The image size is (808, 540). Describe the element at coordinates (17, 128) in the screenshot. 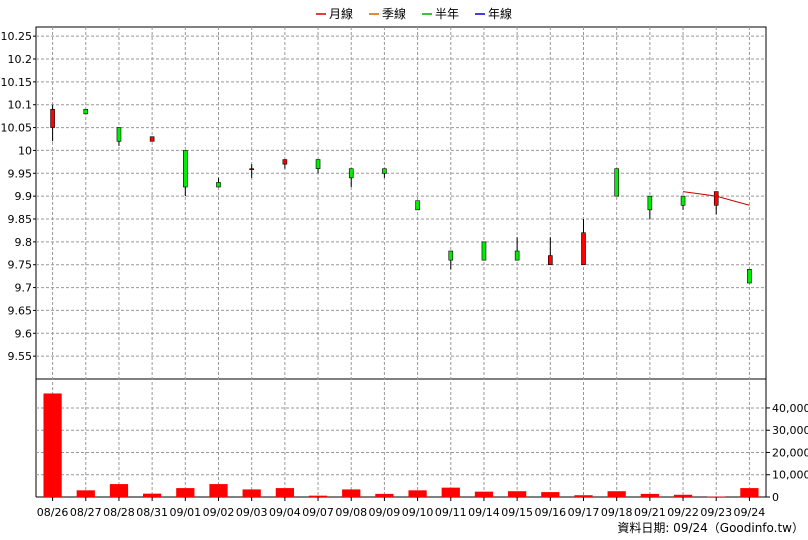

I see `price-tick-label: 10.05` at that location.